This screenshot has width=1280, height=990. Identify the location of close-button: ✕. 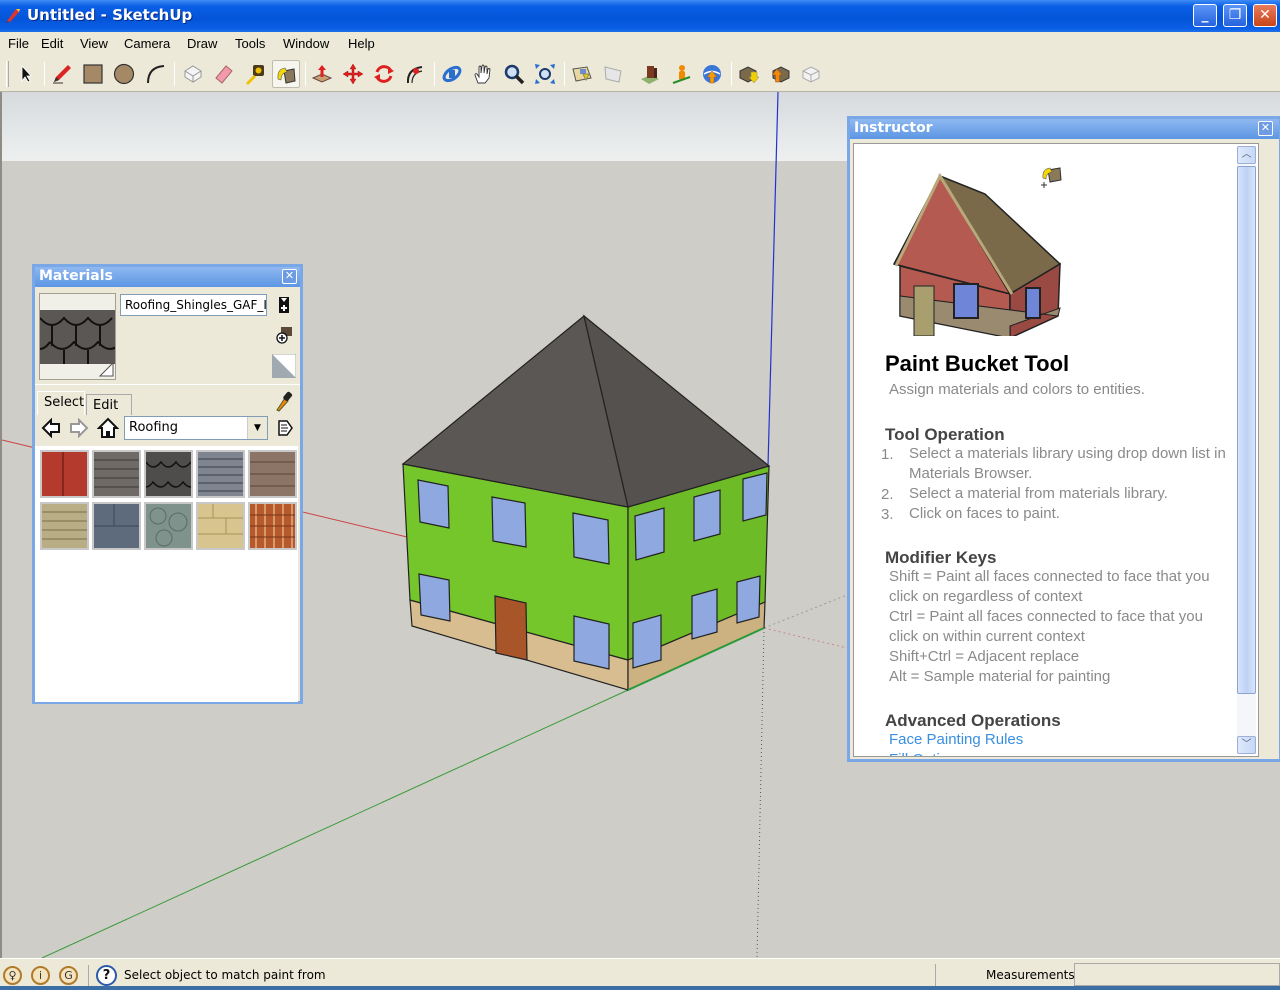
(1265, 15).